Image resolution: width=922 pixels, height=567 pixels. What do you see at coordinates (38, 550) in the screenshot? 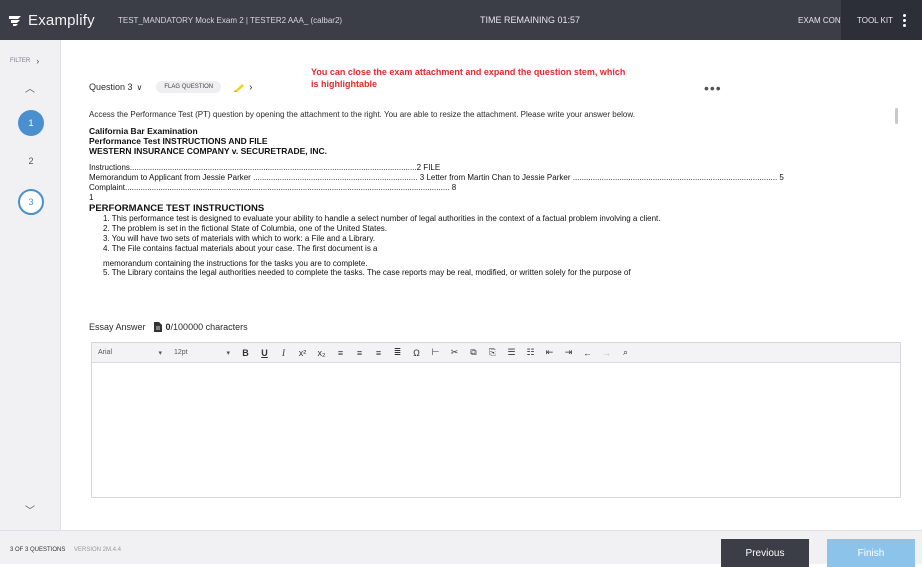
I see `question-progress: 3 OF 3 QUESTIONS` at bounding box center [38, 550].